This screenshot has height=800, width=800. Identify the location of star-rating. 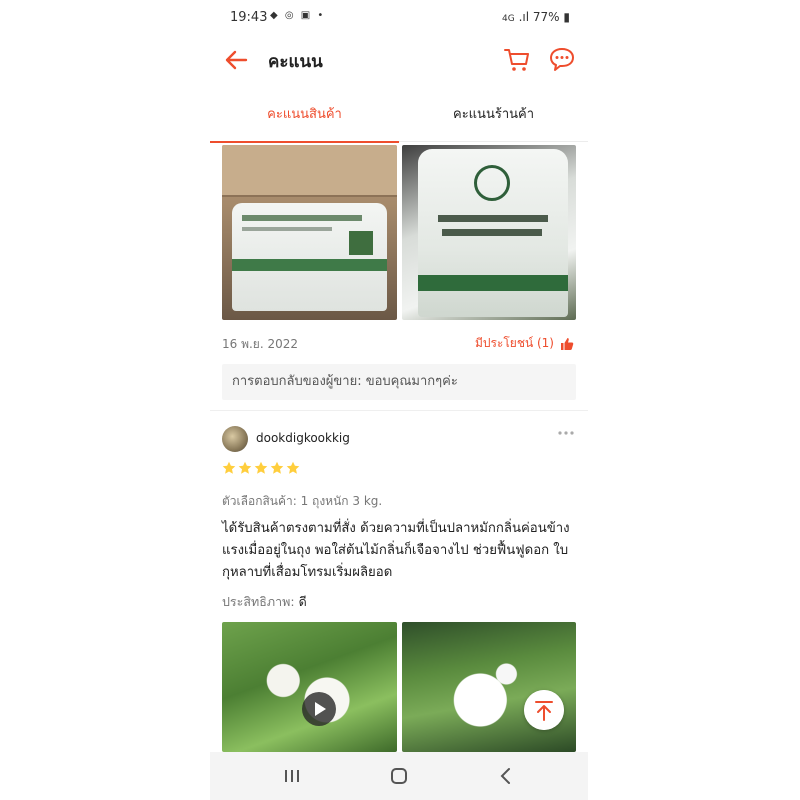
(261, 468).